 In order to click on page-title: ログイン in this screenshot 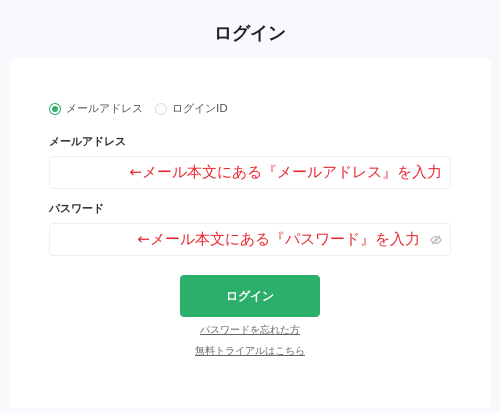, I will do `click(250, 34)`.